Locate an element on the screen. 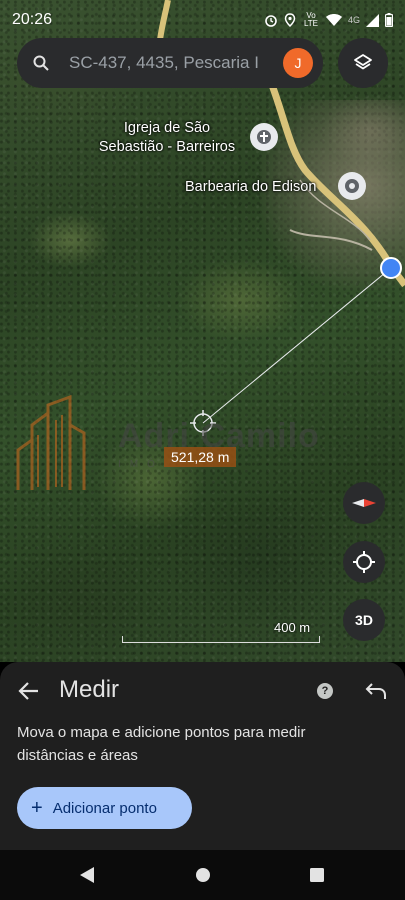 The image size is (405, 900). help-icon: ? is located at coordinates (325, 691).